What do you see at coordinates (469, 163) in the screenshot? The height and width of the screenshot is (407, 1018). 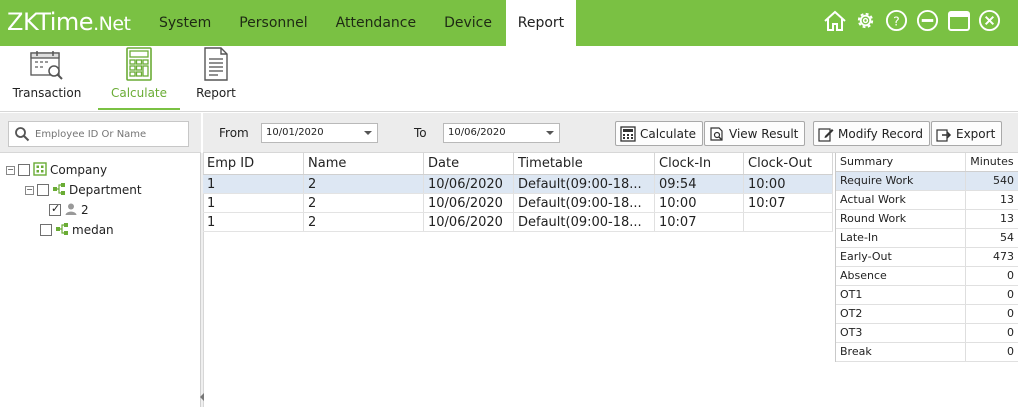 I see `col-date: Date` at bounding box center [469, 163].